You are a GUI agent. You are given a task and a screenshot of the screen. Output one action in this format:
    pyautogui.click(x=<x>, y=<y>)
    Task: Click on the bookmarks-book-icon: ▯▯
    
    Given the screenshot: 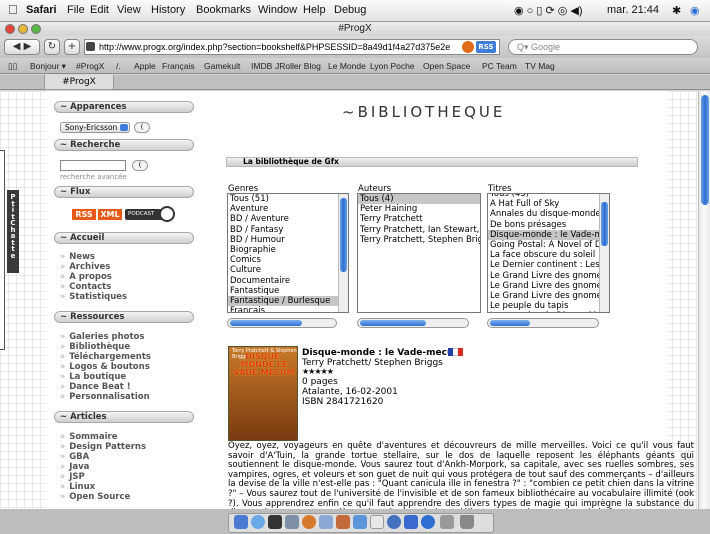 What is the action you would take?
    pyautogui.click(x=12, y=66)
    